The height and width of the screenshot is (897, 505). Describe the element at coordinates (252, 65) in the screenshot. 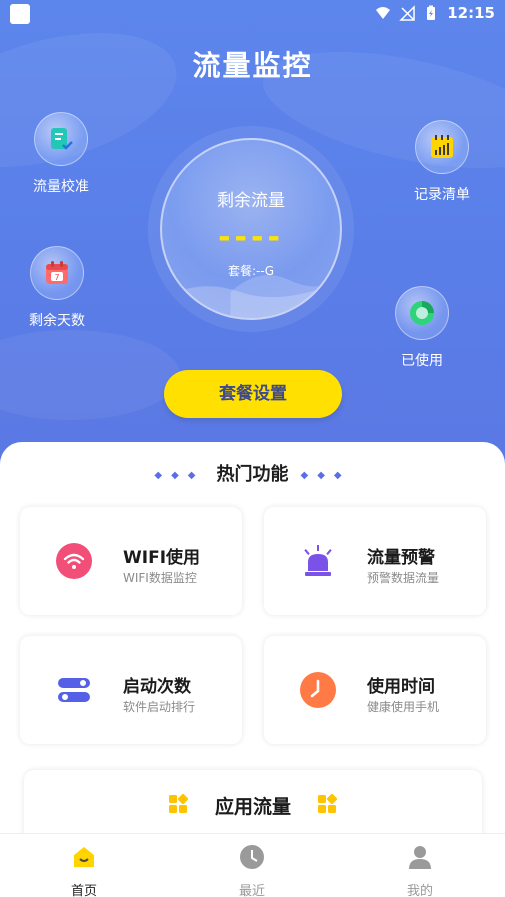

I see `page-title: 流量监控` at that location.